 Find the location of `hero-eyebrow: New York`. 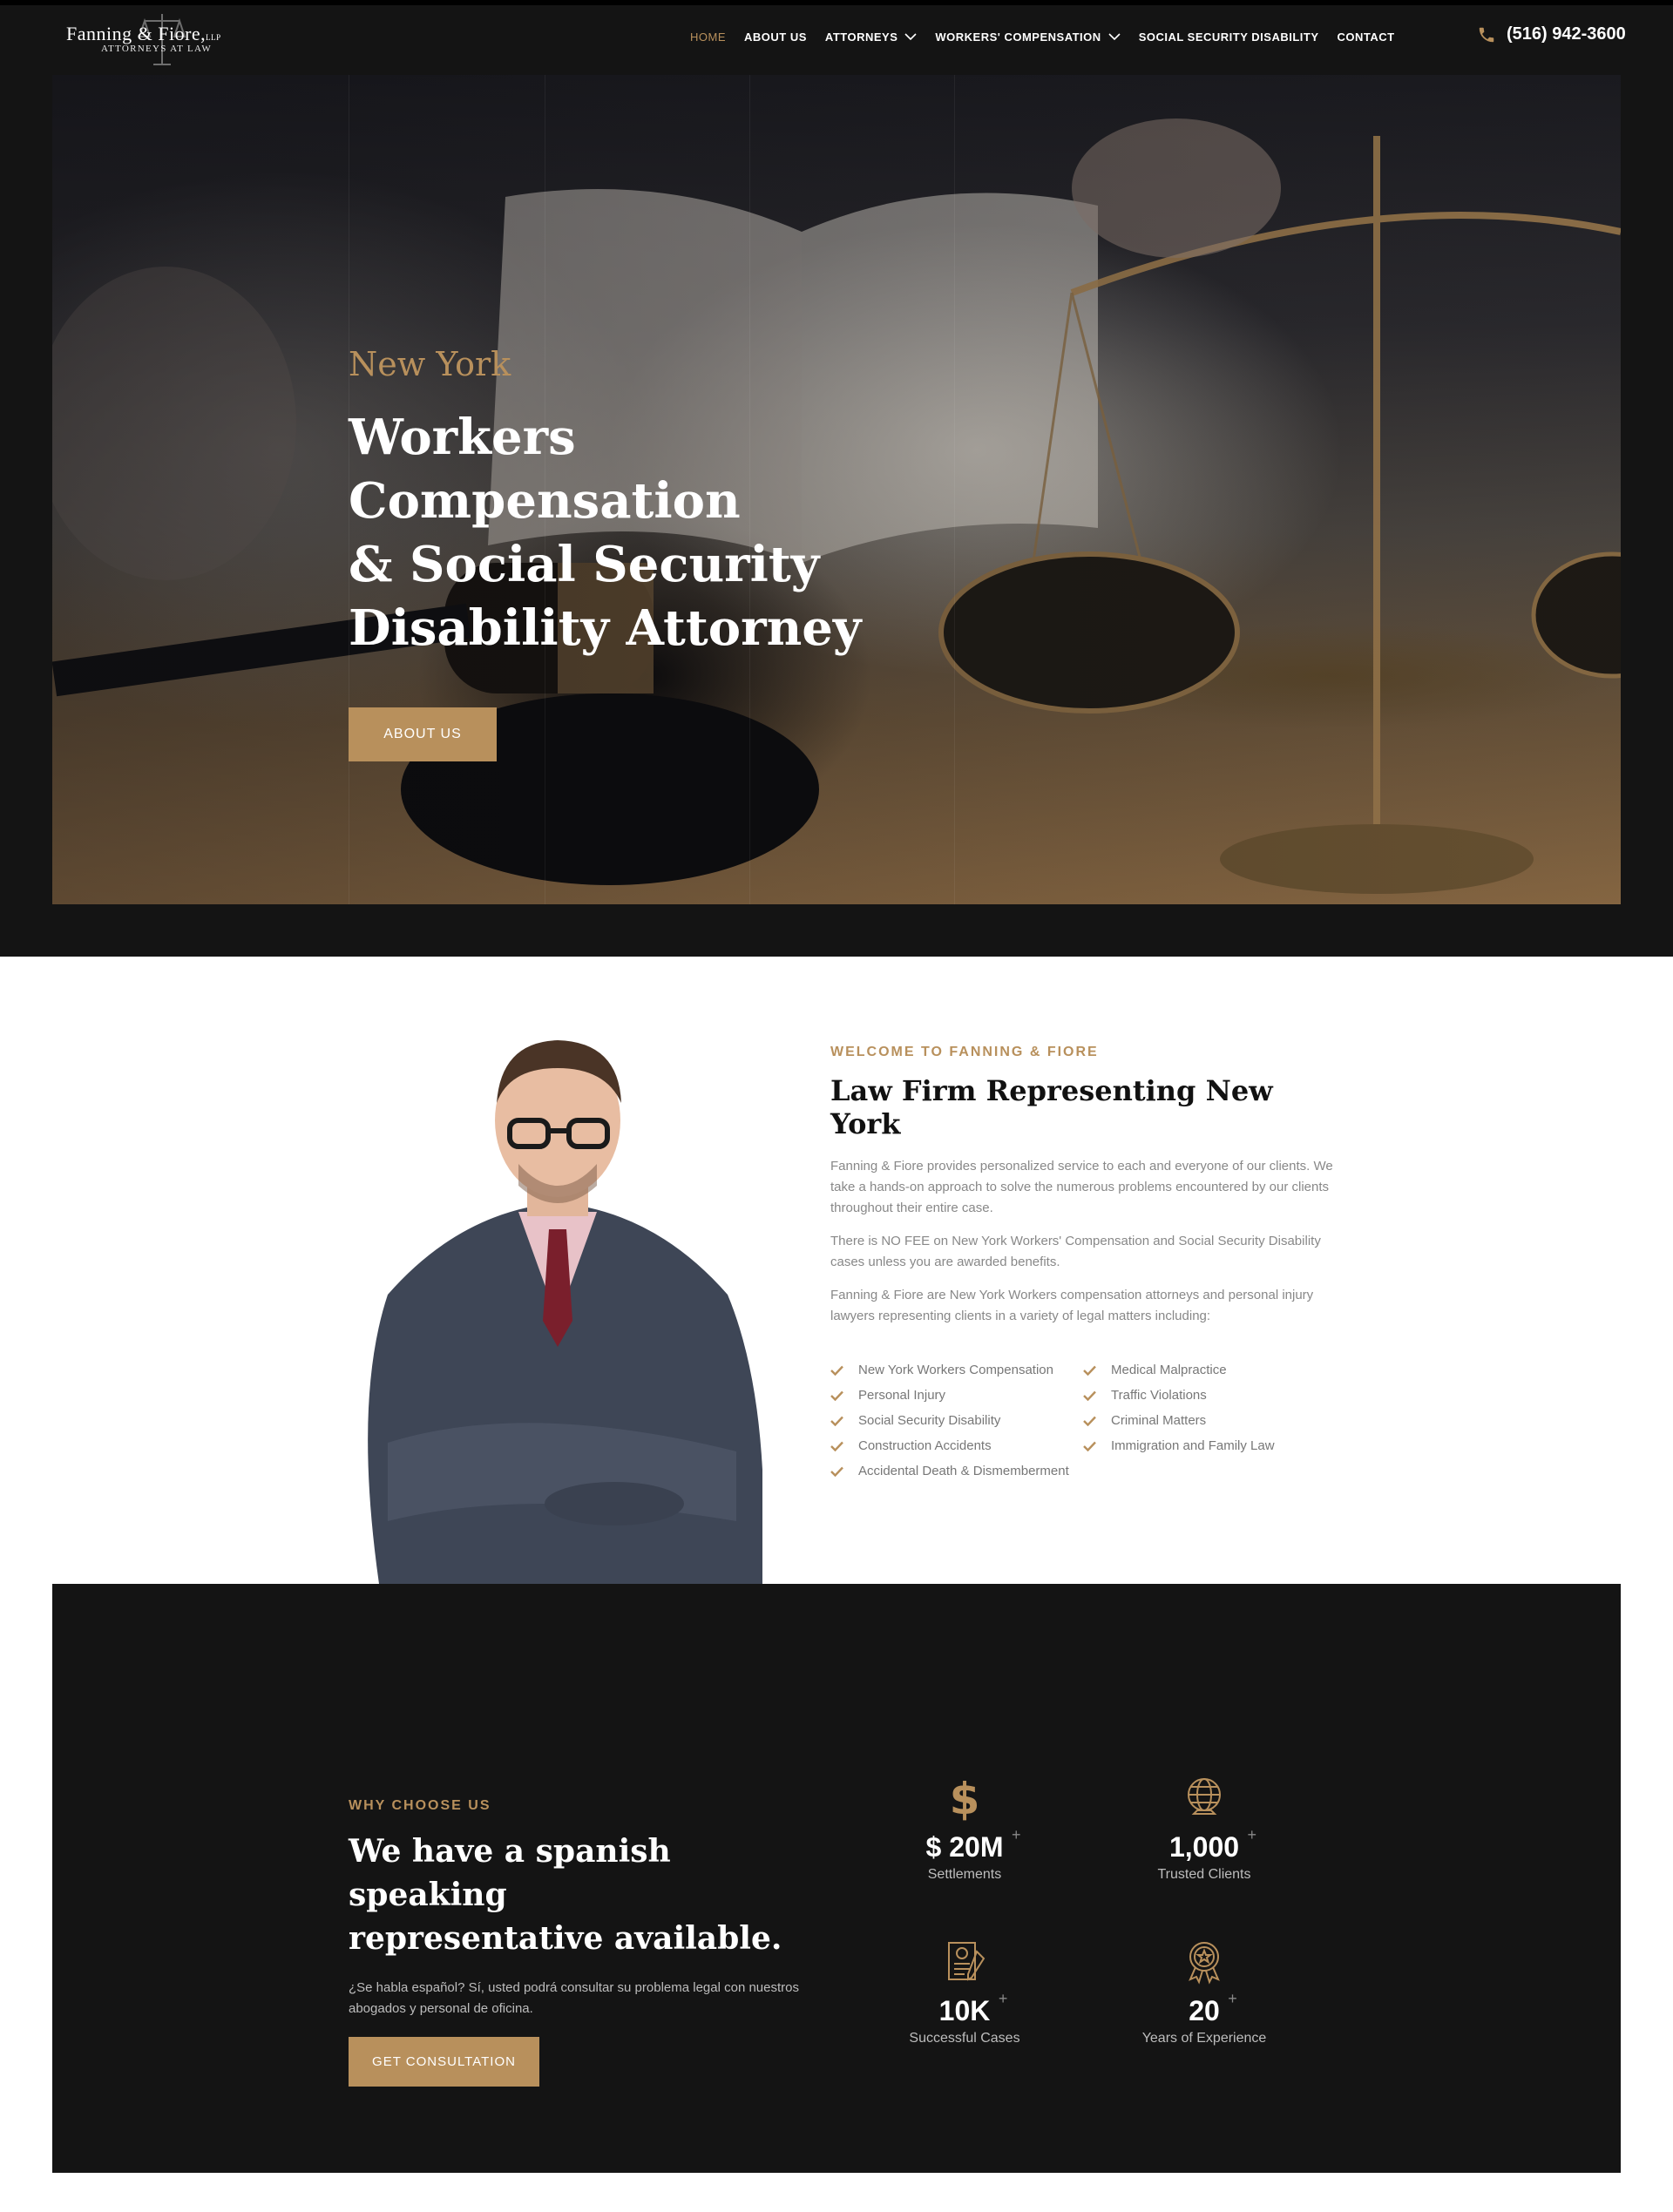

hero-eyebrow: New York is located at coordinates (430, 364).